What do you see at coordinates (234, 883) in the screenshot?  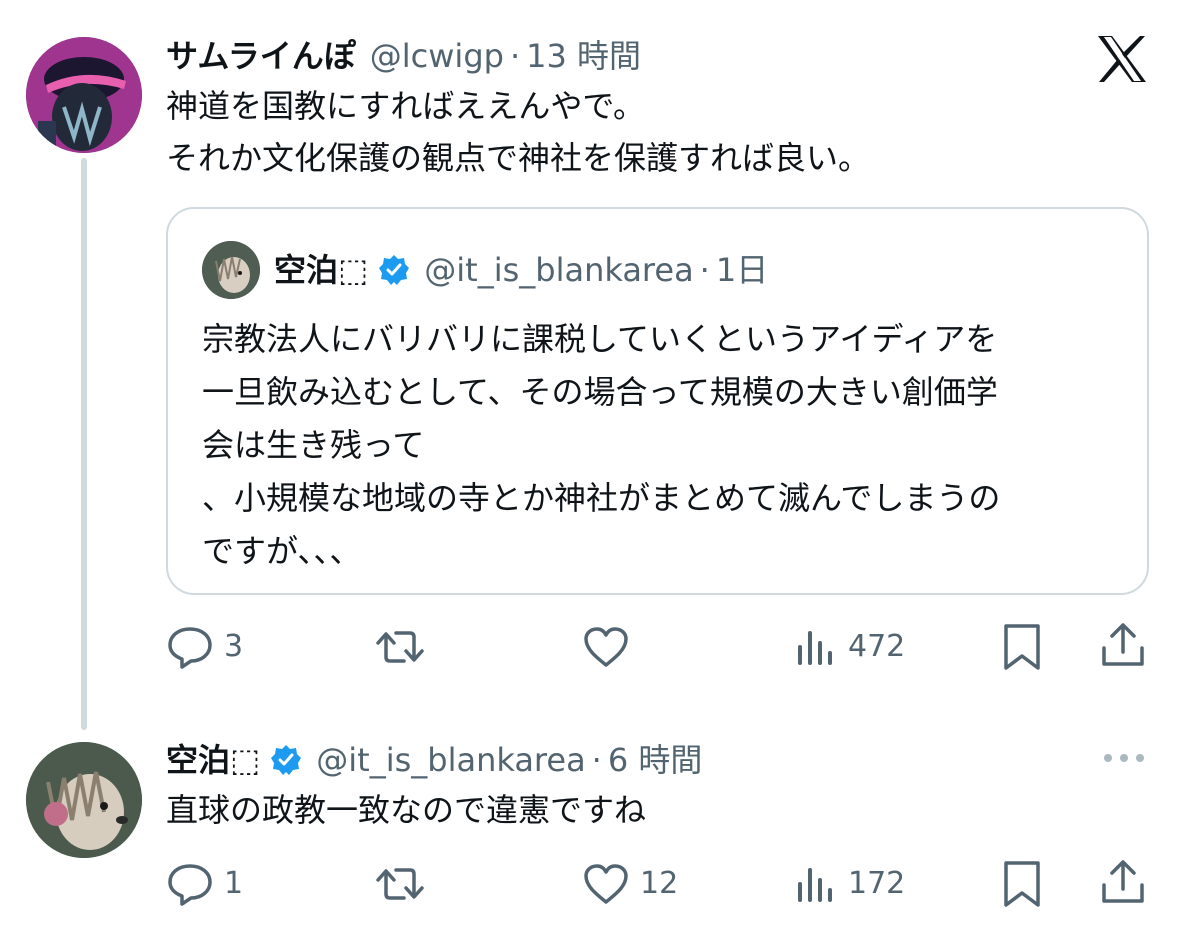 I see `reply-count: 1` at bounding box center [234, 883].